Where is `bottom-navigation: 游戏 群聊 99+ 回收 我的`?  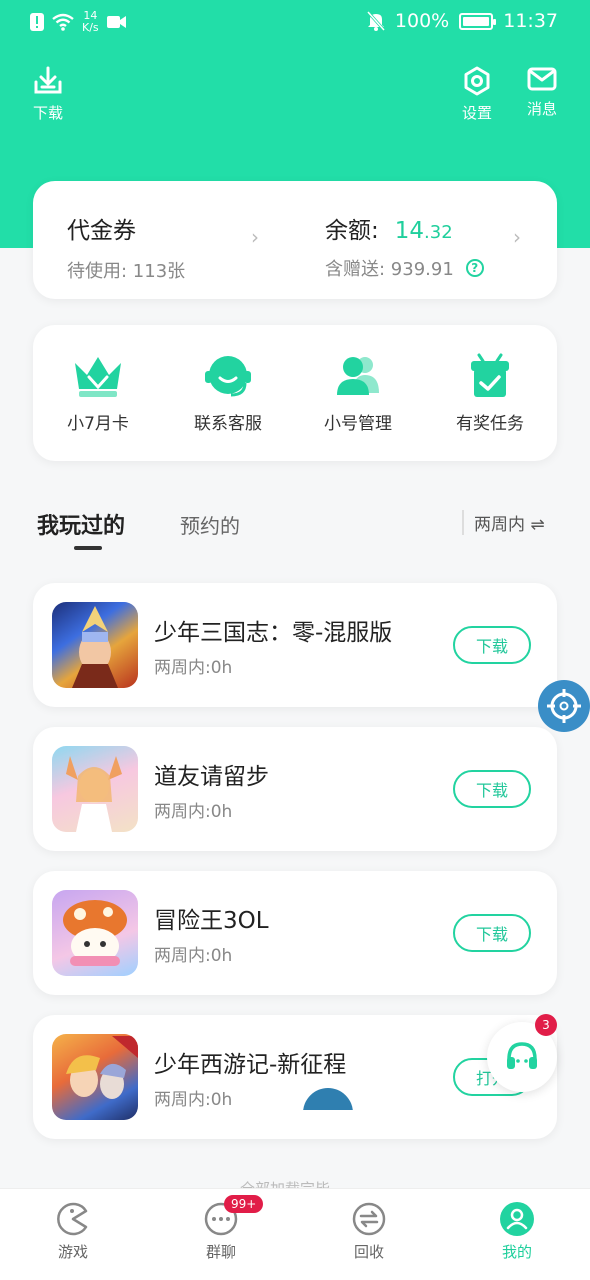 bottom-navigation: 游戏 群聊 99+ 回收 我的 is located at coordinates (295, 1234).